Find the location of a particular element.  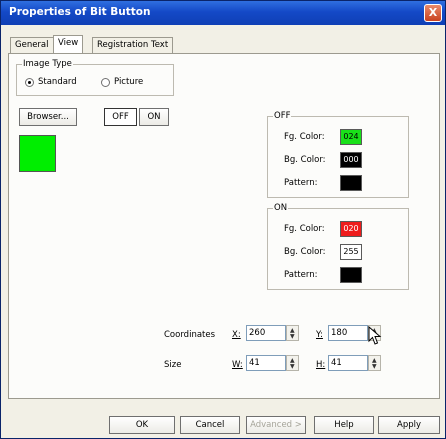

on-fg-color-label: Fg. Color: is located at coordinates (304, 229).